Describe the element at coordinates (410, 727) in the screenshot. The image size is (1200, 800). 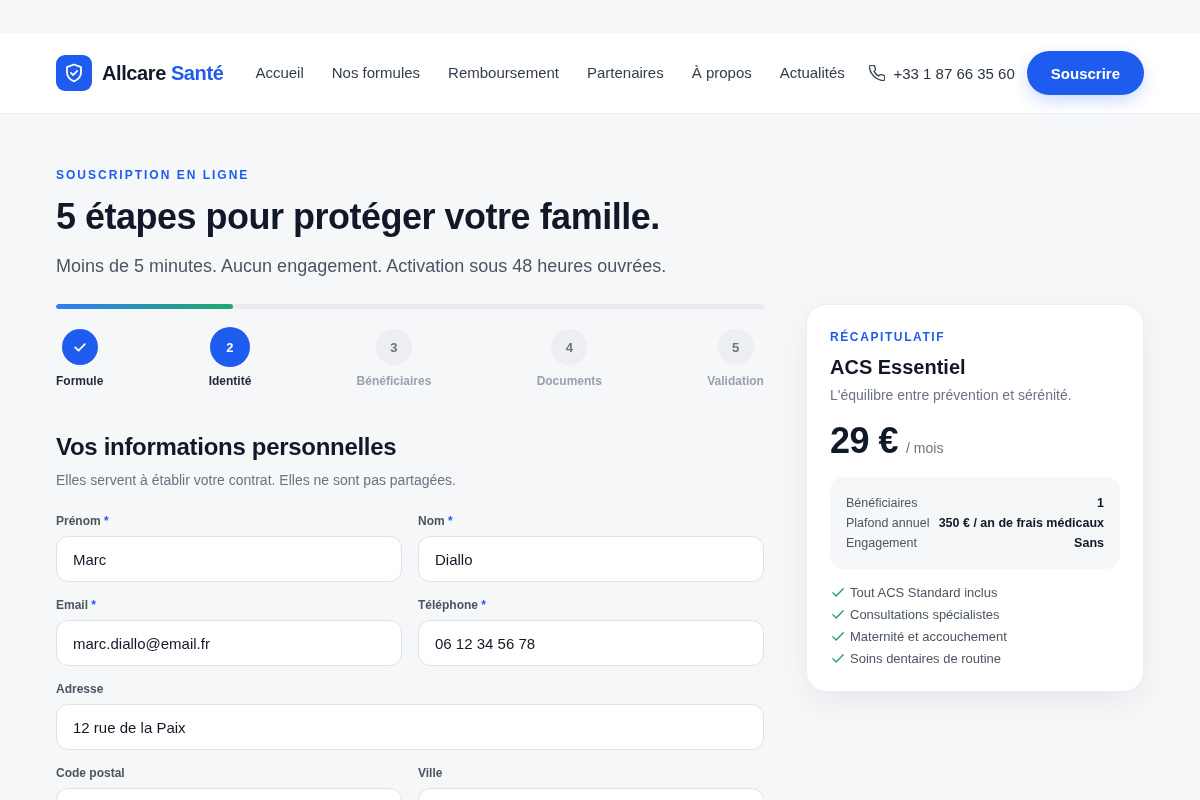
I see `text-field: 12 rue de la Paix` at that location.